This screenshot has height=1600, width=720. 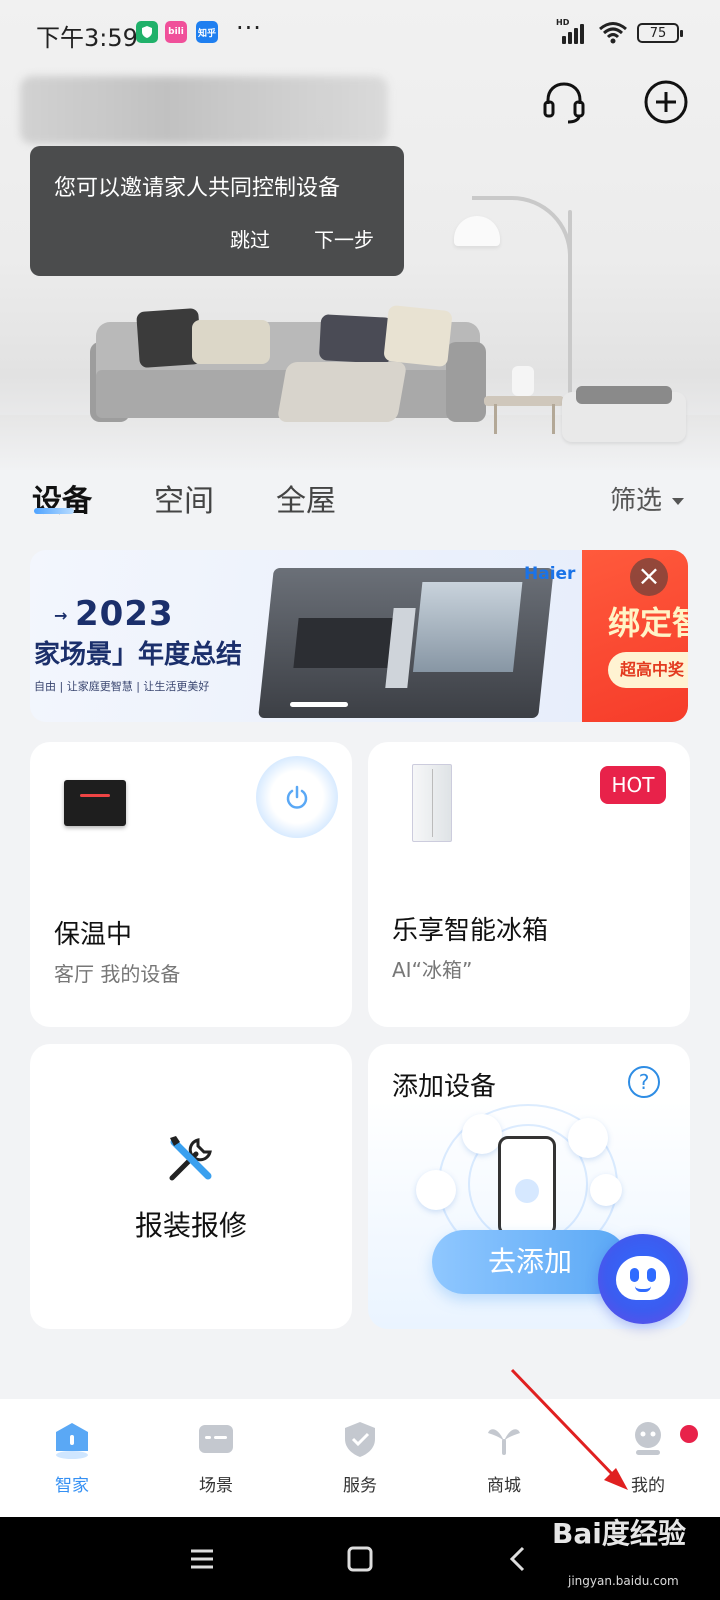 I want to click on service-shield-icon, so click(x=360, y=1439).